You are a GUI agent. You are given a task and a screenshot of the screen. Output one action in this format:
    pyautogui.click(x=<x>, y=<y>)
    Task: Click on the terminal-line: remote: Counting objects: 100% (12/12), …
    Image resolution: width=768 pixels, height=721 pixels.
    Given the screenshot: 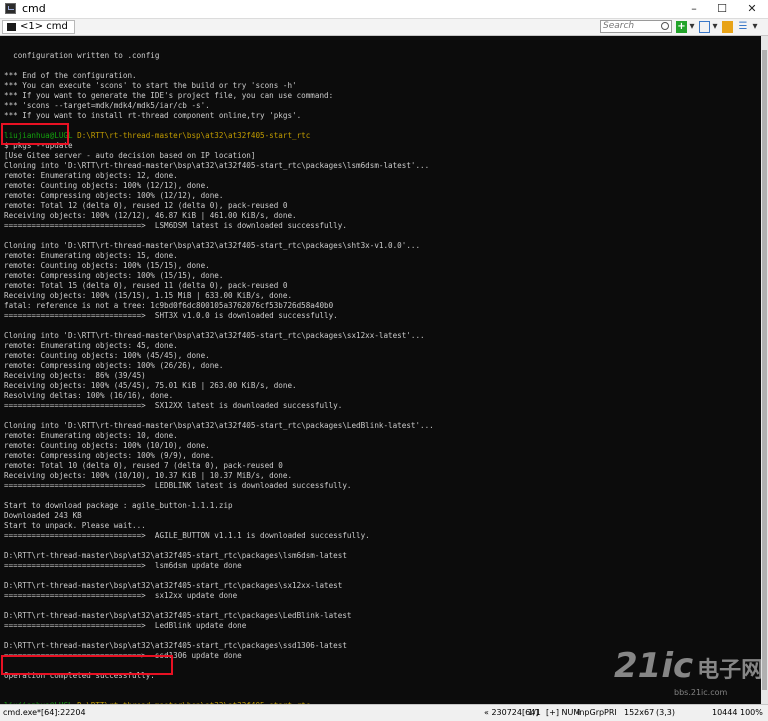 What is the action you would take?
    pyautogui.click(x=107, y=185)
    